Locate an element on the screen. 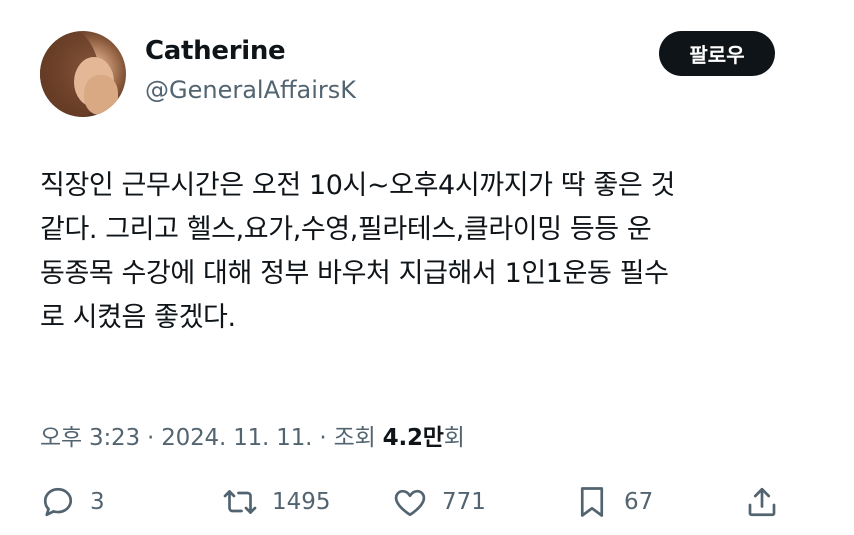 This screenshot has height=535, width=854. bookmark-icon is located at coordinates (592, 502).